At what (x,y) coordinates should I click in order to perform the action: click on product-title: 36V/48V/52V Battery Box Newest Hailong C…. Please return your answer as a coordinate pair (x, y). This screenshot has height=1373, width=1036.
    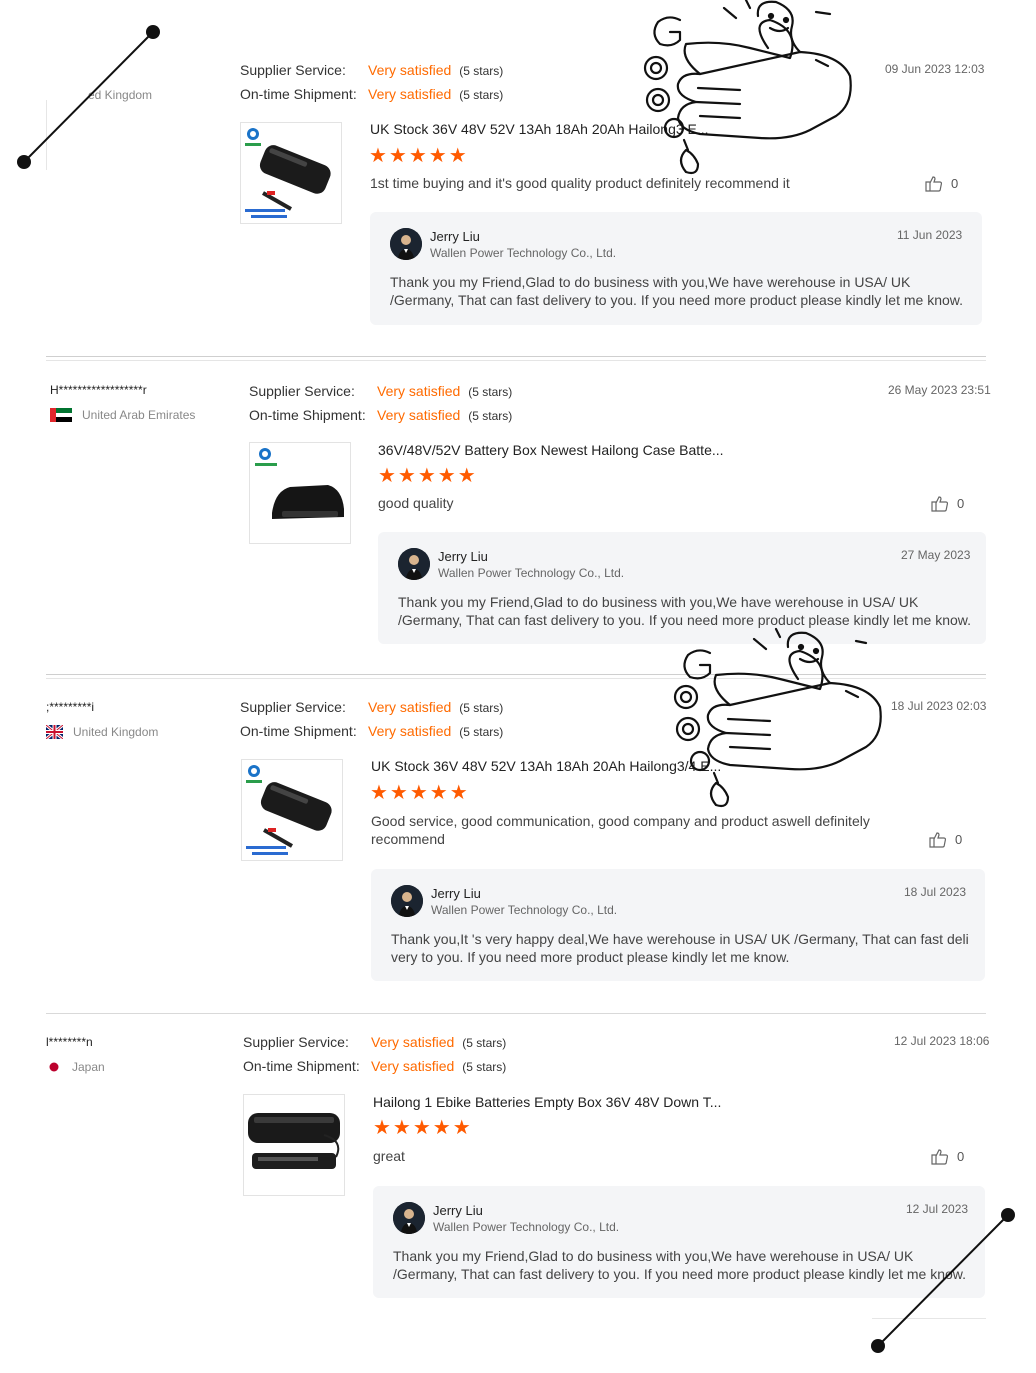
    Looking at the image, I should click on (551, 450).